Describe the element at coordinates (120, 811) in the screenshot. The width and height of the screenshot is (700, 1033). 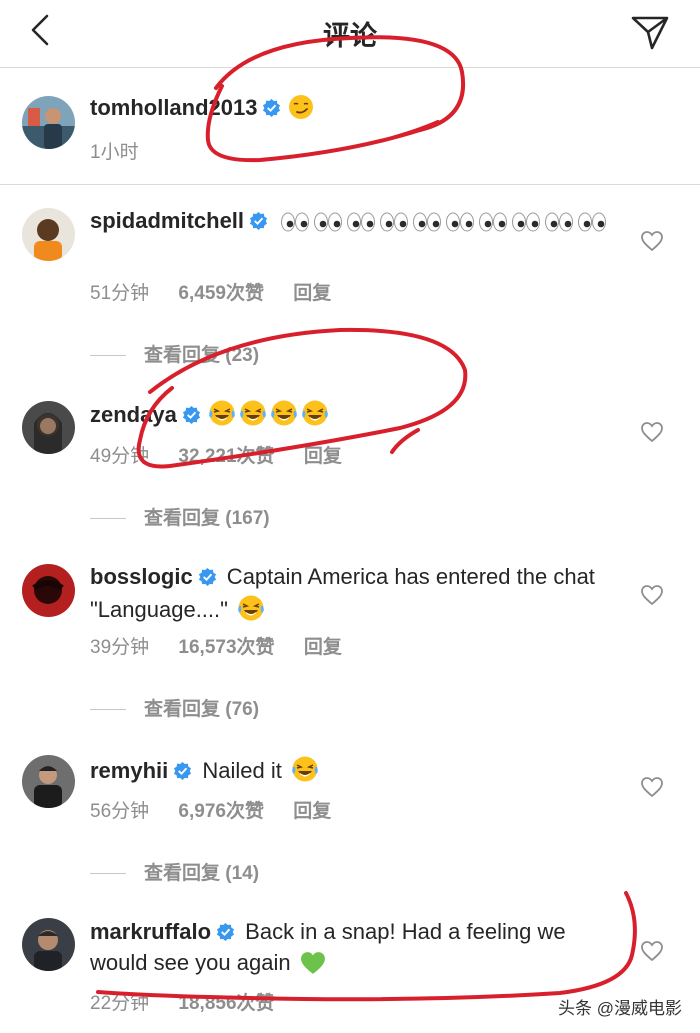
I see `timestamp: 56分钟` at that location.